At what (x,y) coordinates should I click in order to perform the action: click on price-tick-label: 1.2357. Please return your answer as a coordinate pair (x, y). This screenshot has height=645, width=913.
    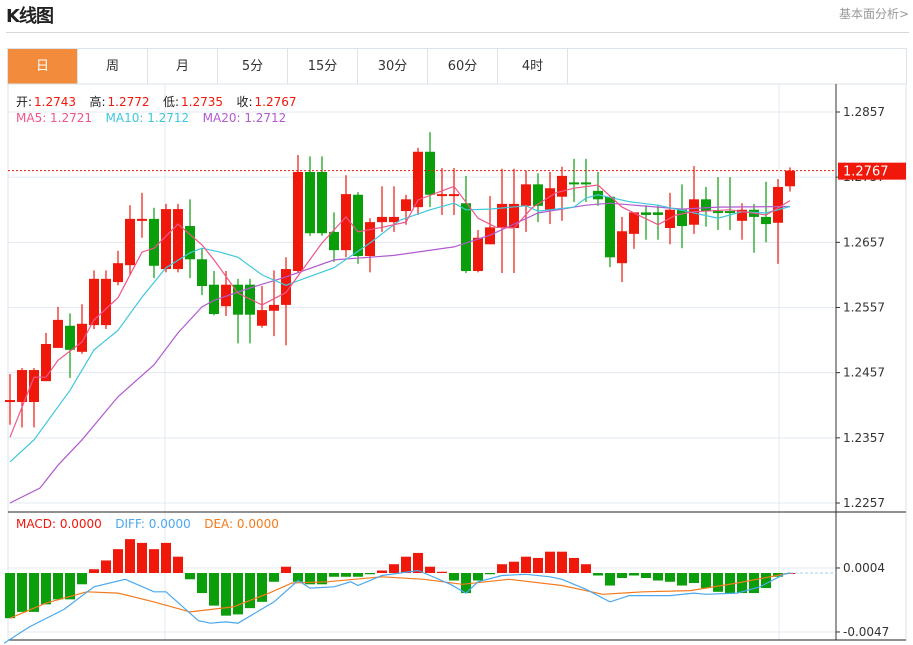
    Looking at the image, I should click on (864, 438).